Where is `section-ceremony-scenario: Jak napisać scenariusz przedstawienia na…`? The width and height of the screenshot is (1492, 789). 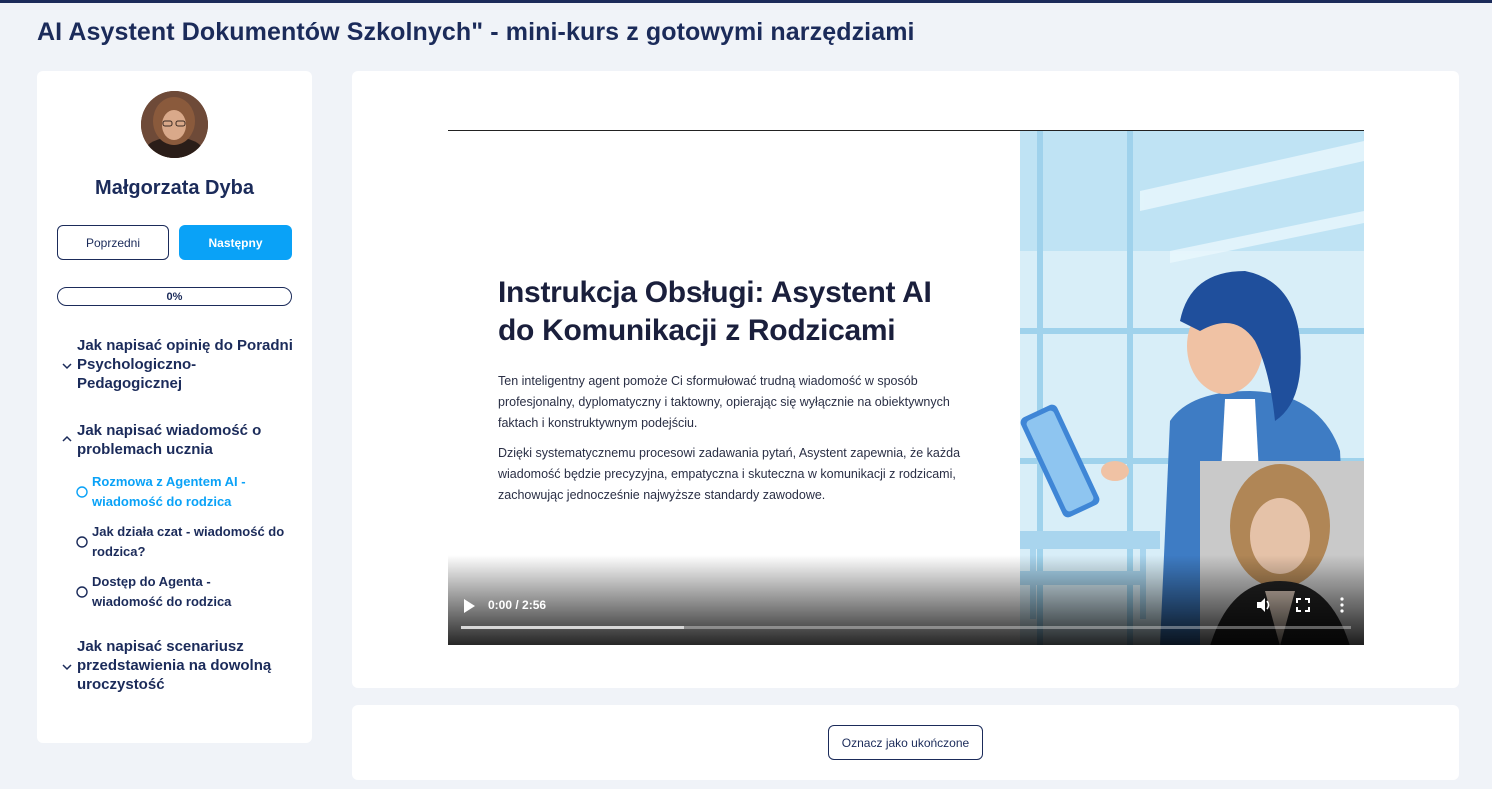 section-ceremony-scenario: Jak napisać scenariusz przedstawienia na… is located at coordinates (177, 665).